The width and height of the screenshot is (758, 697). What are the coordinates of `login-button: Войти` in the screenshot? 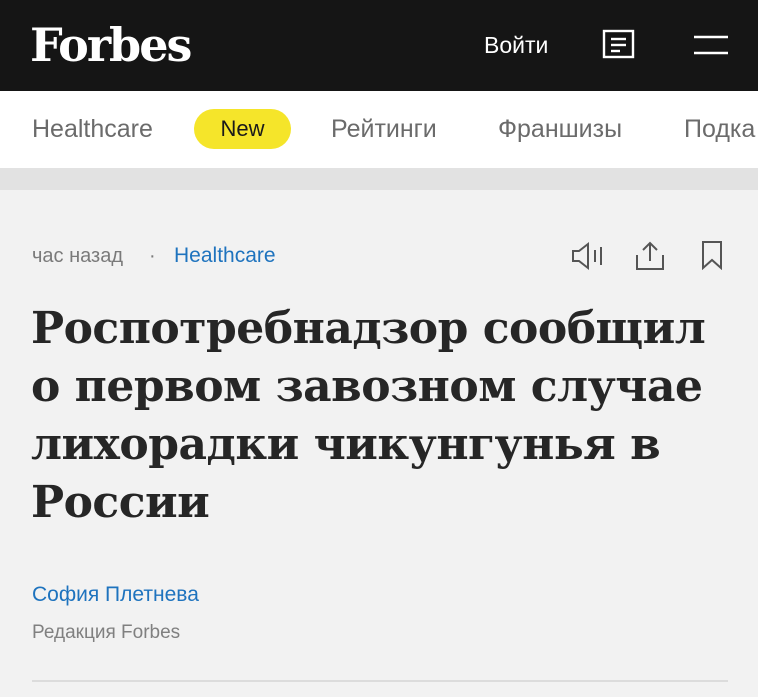 It's located at (516, 45).